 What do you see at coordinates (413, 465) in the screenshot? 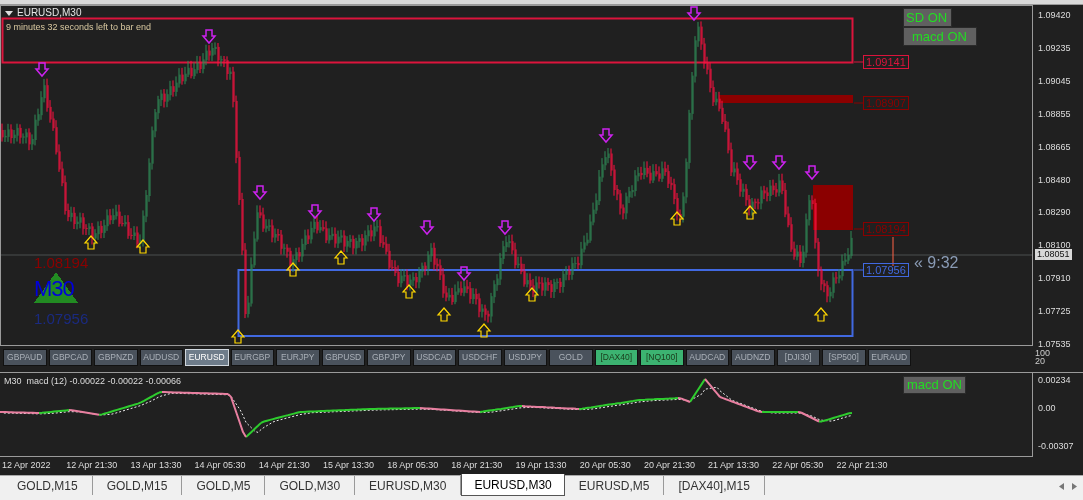
I see `axis-label: 18 Apr 05:30` at bounding box center [413, 465].